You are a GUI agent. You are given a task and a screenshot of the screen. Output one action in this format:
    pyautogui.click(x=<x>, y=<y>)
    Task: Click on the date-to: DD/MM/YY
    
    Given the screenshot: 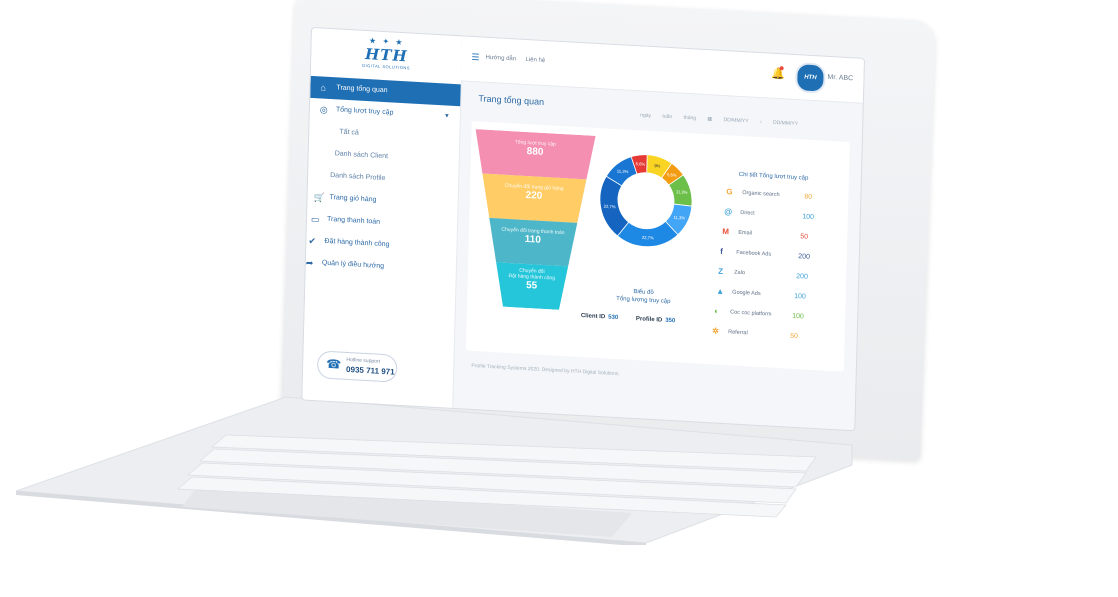 What is the action you would take?
    pyautogui.click(x=785, y=123)
    